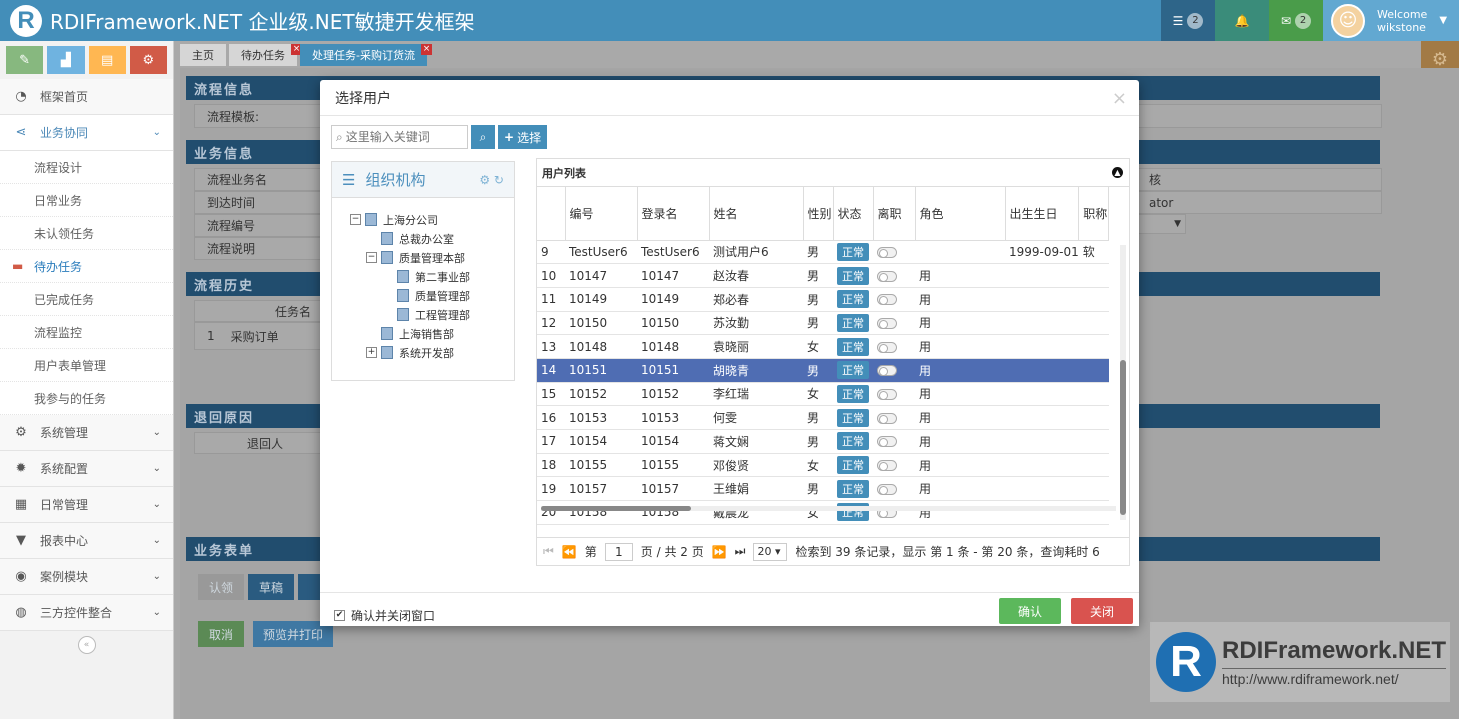  Describe the element at coordinates (1123, 382) in the screenshot. I see `vertical-scrollbar` at that location.